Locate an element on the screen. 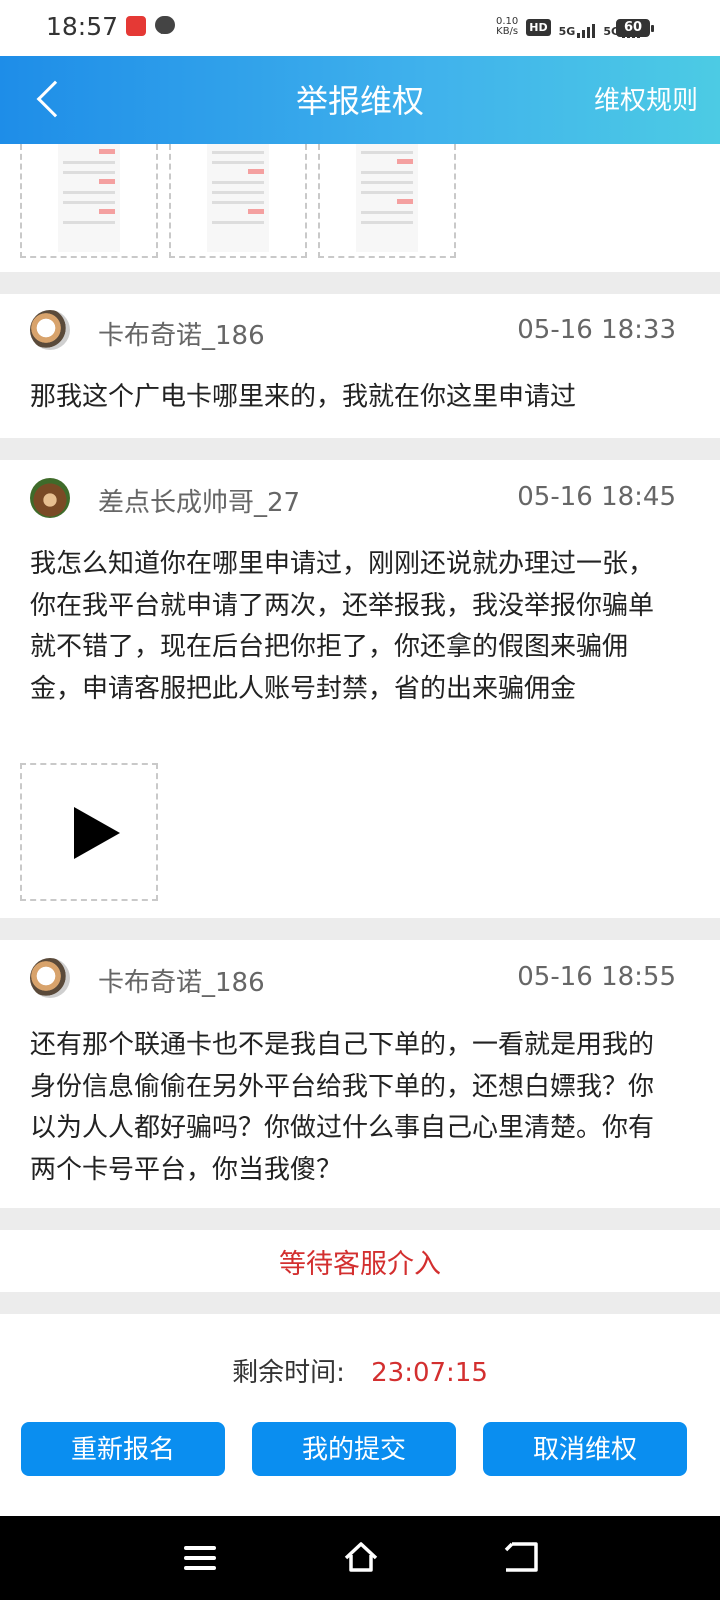 The width and height of the screenshot is (720, 1600). remaining-time-label: 剩余时间: is located at coordinates (288, 1373).